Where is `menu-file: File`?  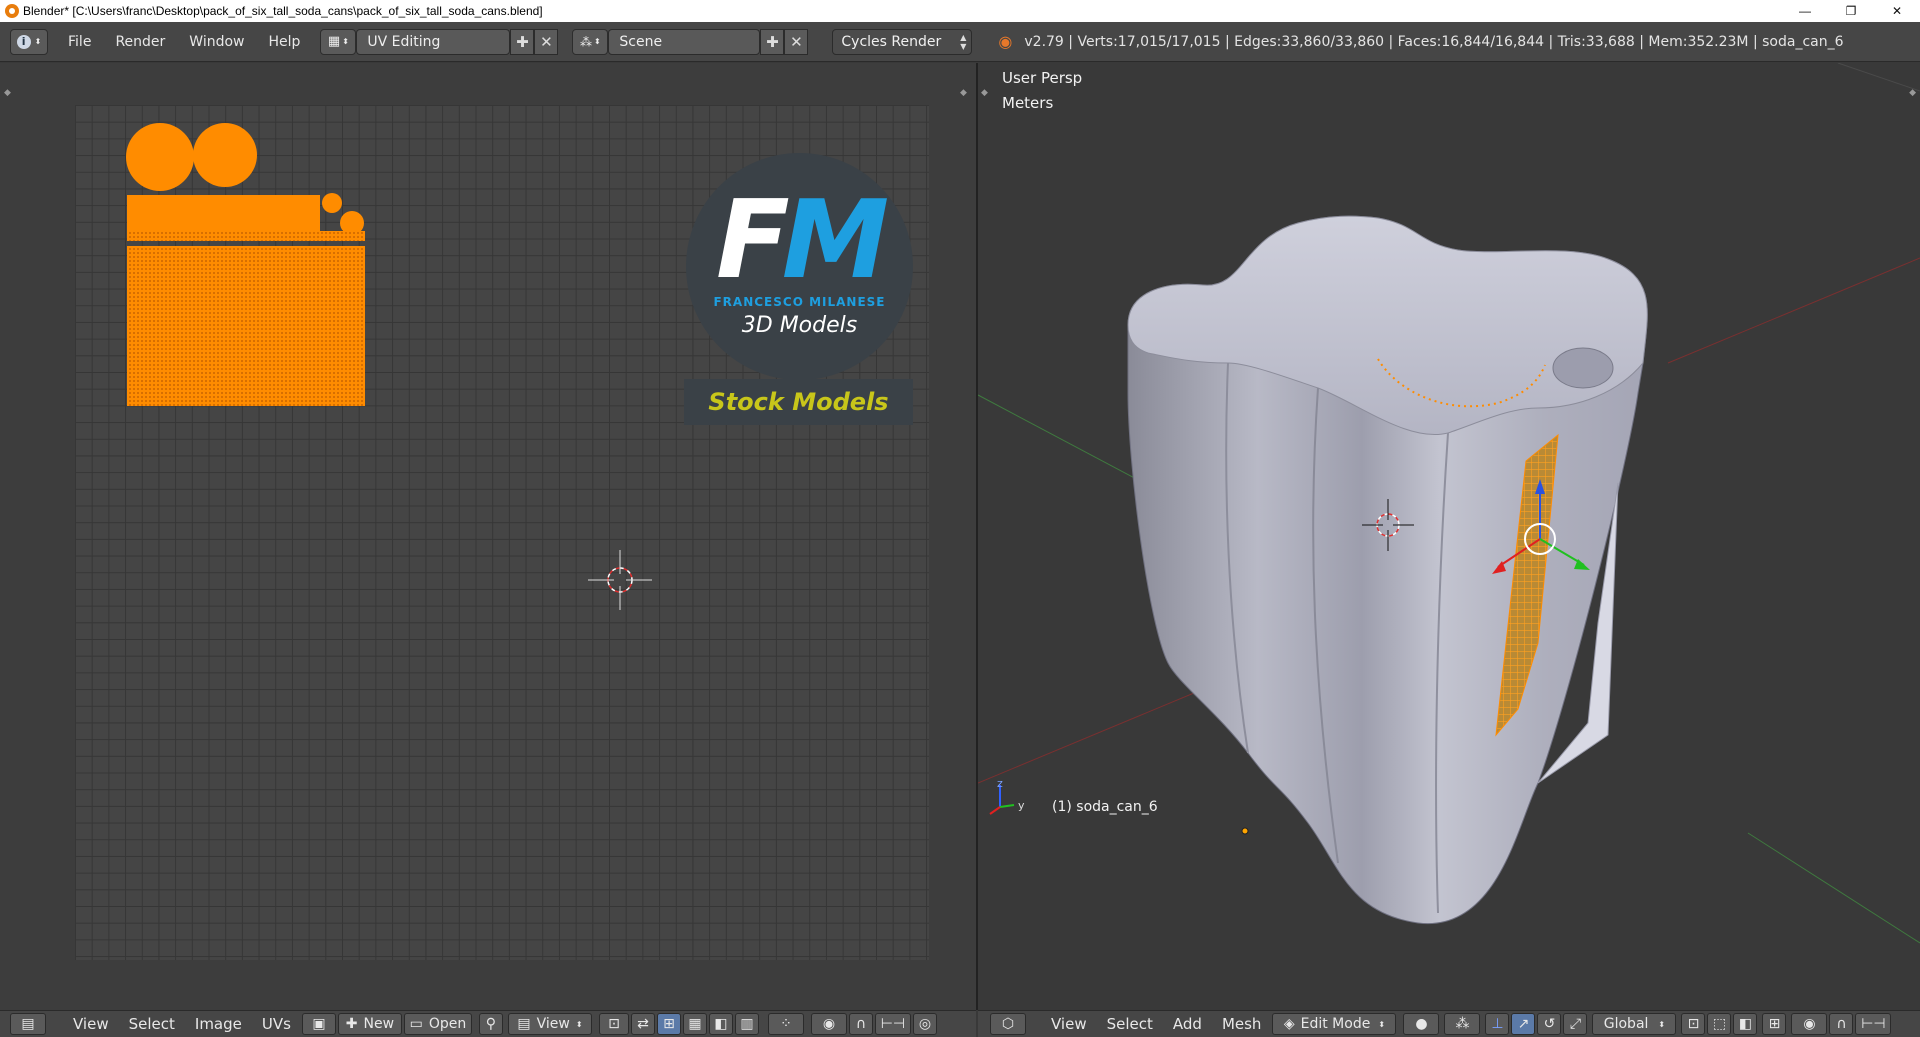
menu-file: File is located at coordinates (79, 42).